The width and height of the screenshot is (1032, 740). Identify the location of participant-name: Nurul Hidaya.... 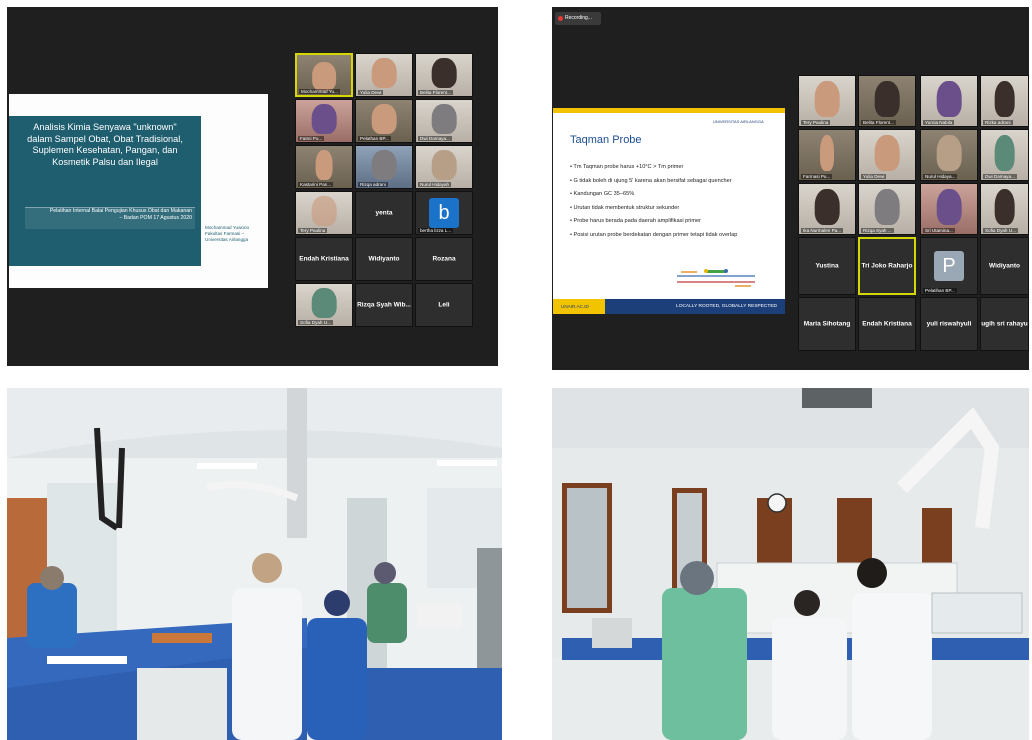
(940, 176).